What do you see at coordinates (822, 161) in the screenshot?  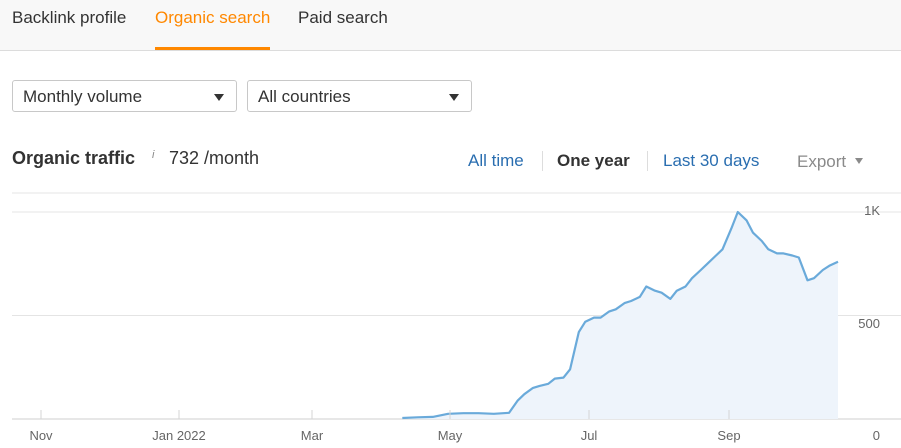 I see `export-label: Export` at bounding box center [822, 161].